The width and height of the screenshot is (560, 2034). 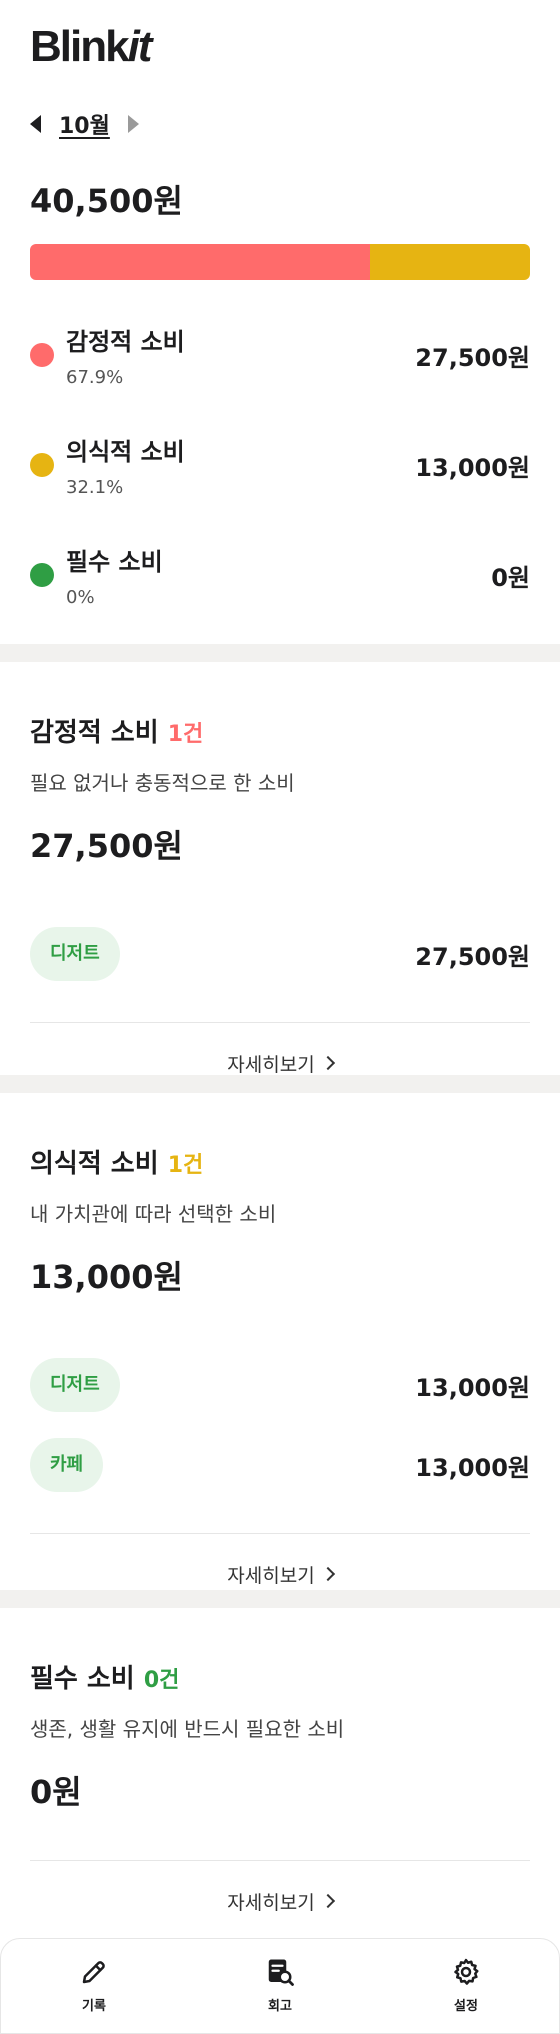 What do you see at coordinates (510, 577) in the screenshot?
I see `category-amount: 0원` at bounding box center [510, 577].